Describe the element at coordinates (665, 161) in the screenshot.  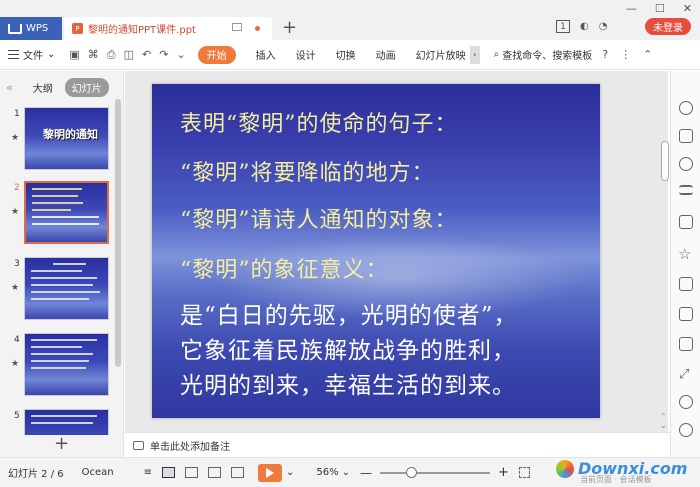
I see `scroll-thumb` at that location.